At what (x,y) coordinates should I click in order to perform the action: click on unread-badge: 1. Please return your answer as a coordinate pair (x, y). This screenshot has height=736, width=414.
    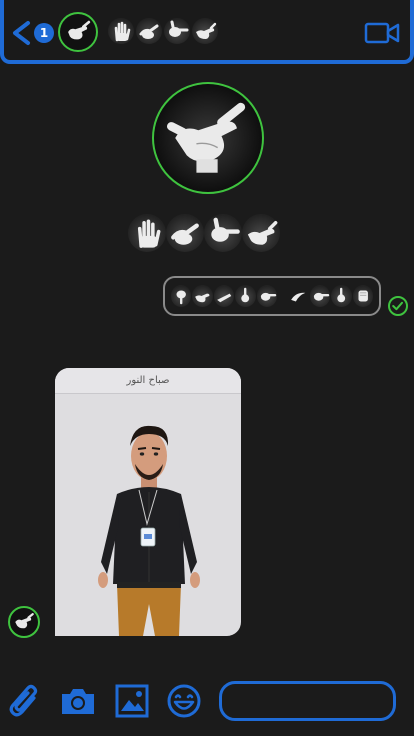
    Looking at the image, I should click on (44, 33).